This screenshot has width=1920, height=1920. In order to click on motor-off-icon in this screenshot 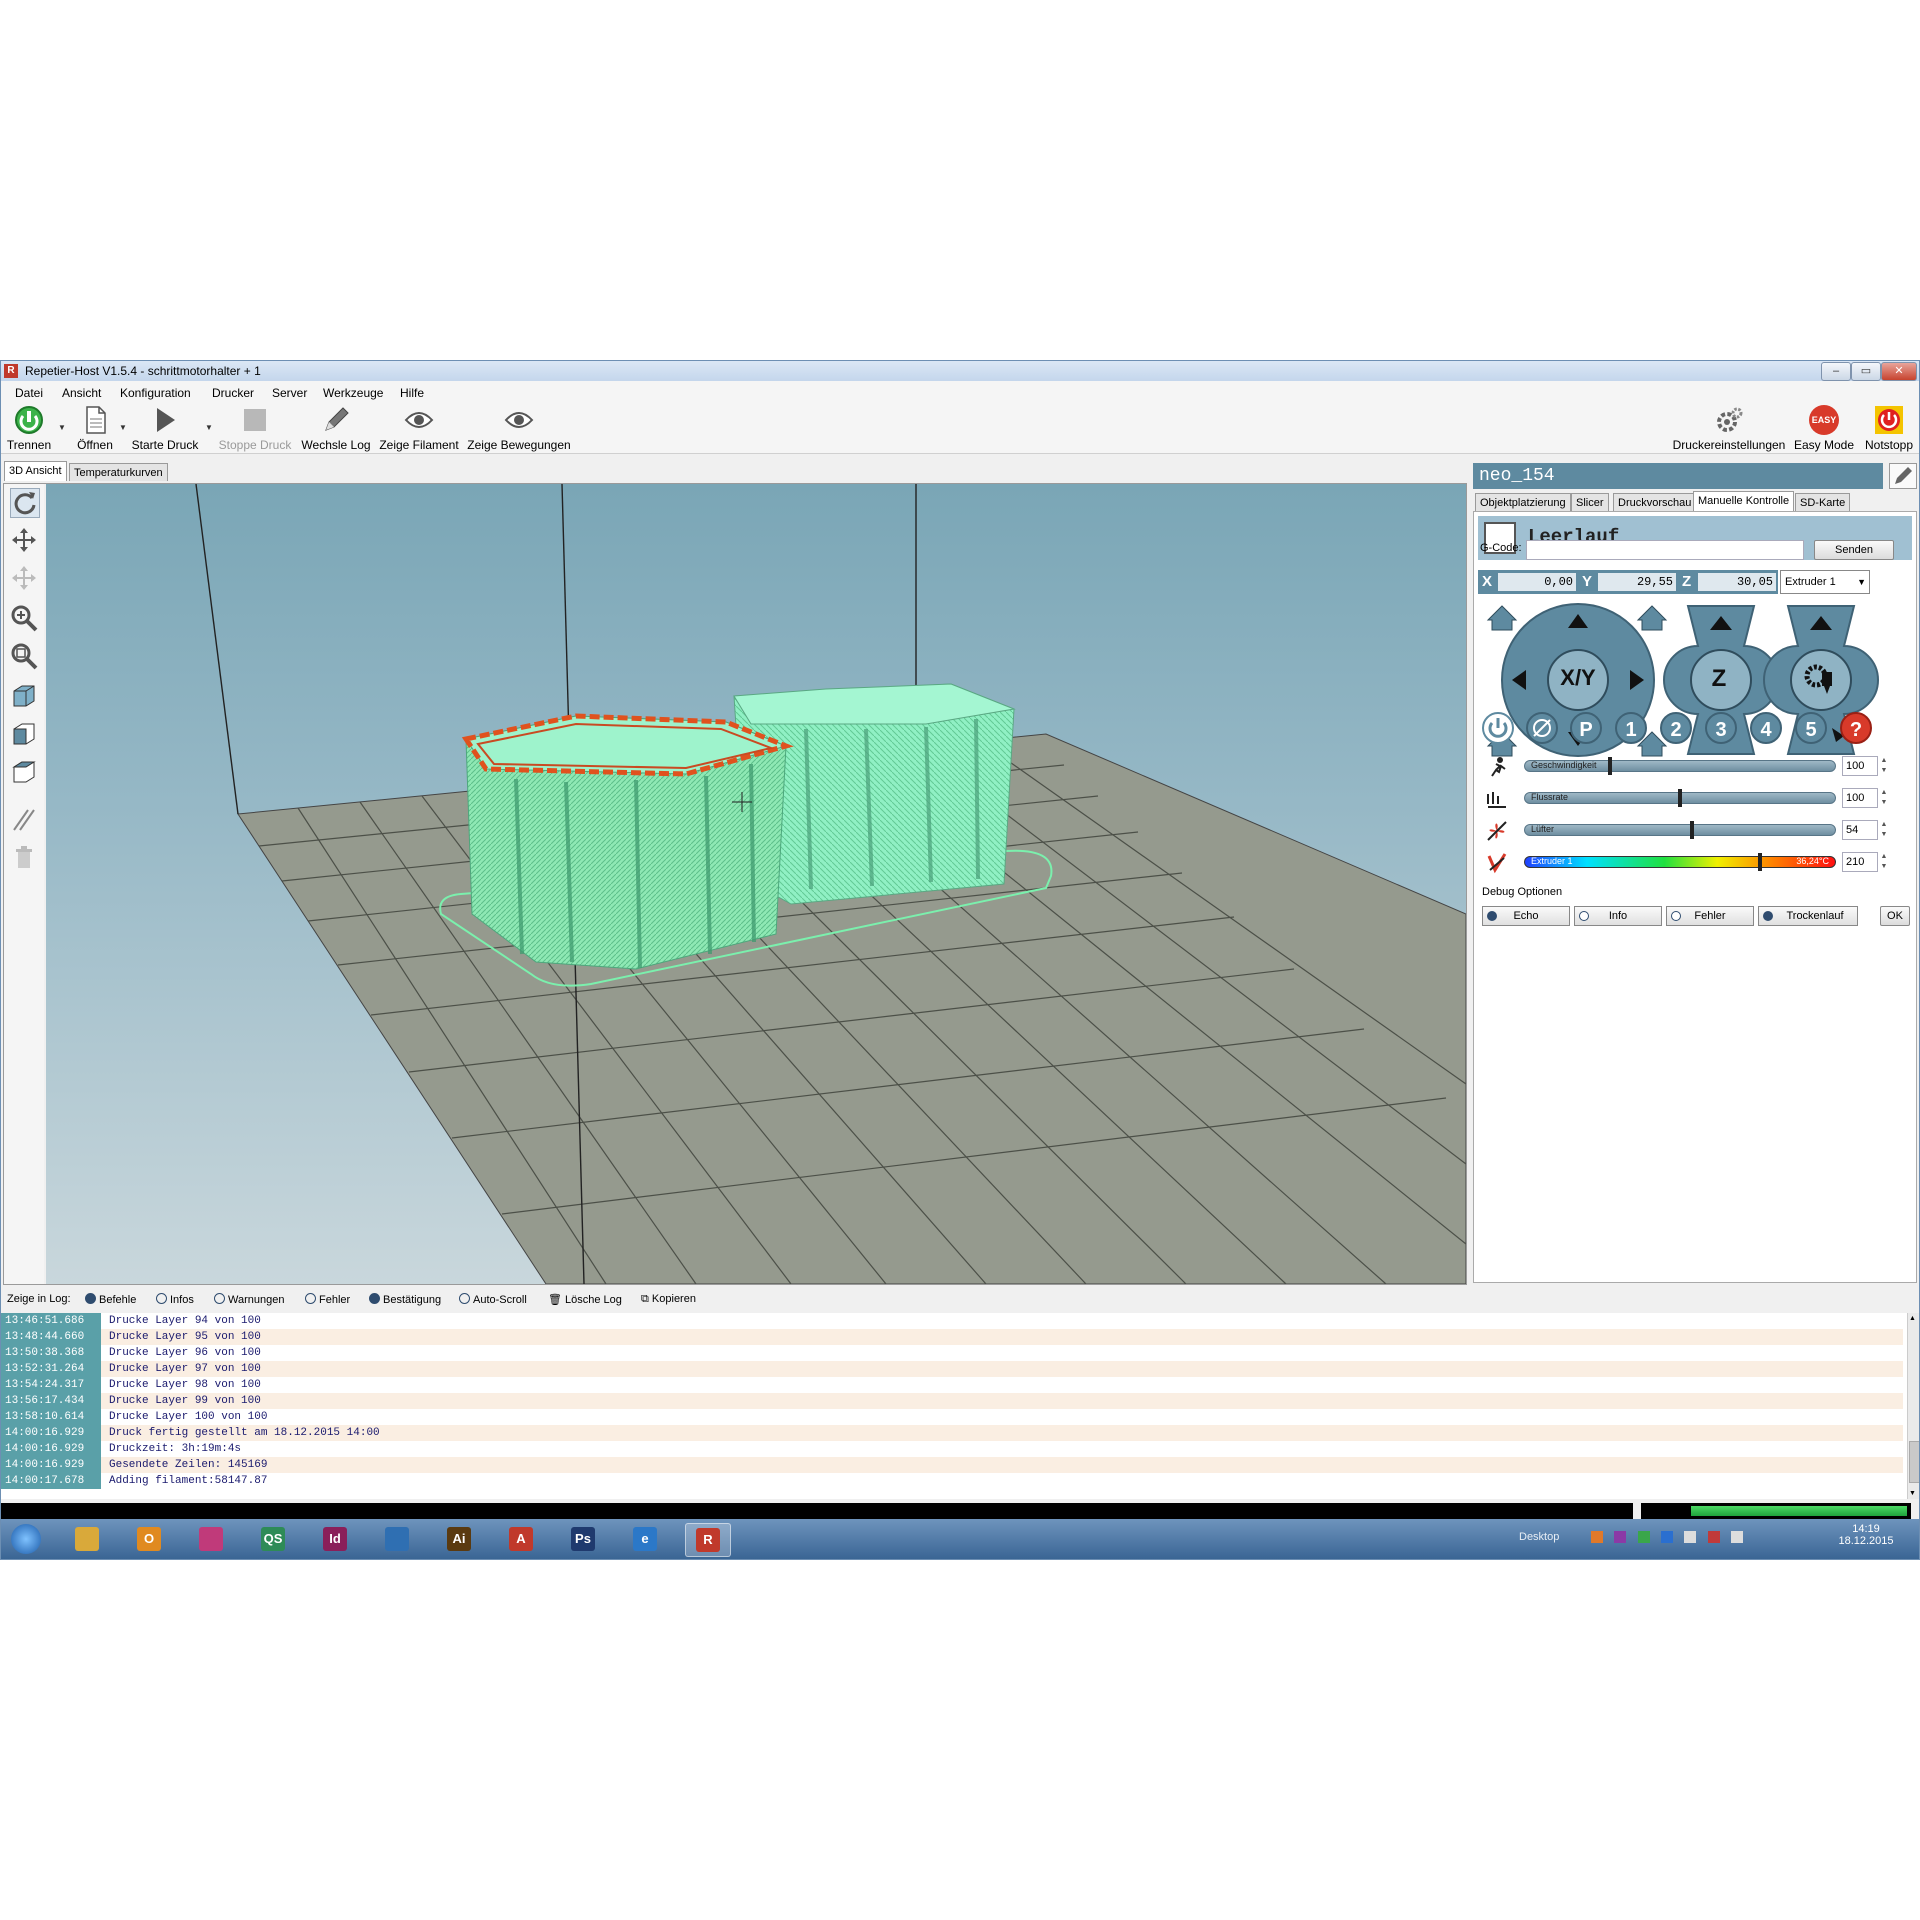, I will do `click(1542, 728)`.